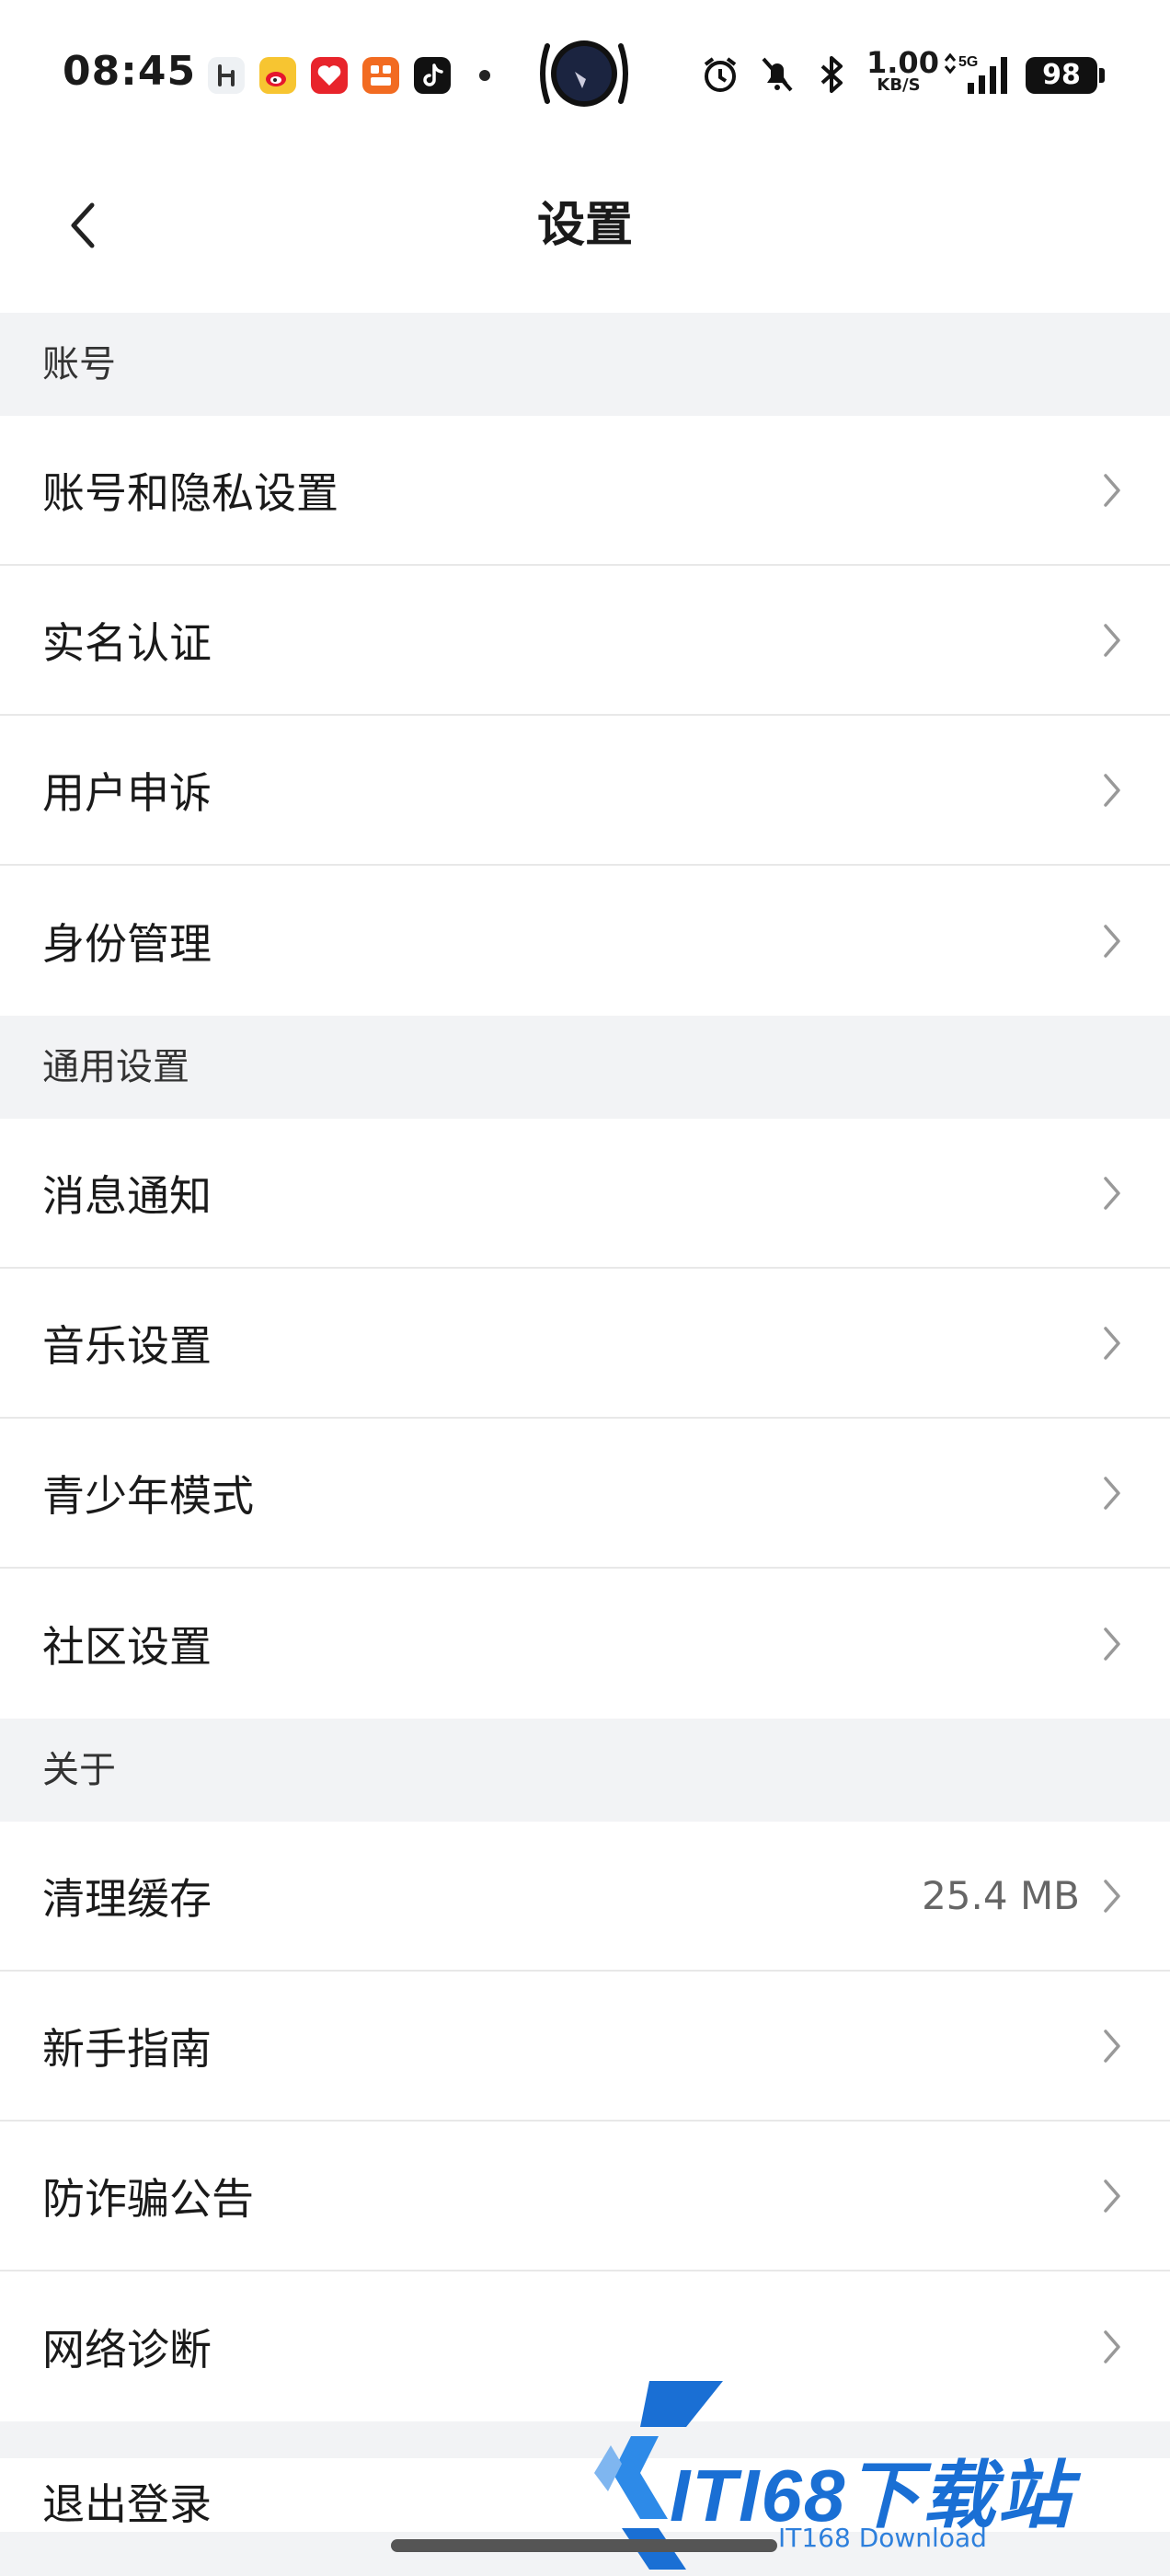 This screenshot has height=2576, width=1170. What do you see at coordinates (127, 943) in the screenshot?
I see `item-label: 身份管理` at bounding box center [127, 943].